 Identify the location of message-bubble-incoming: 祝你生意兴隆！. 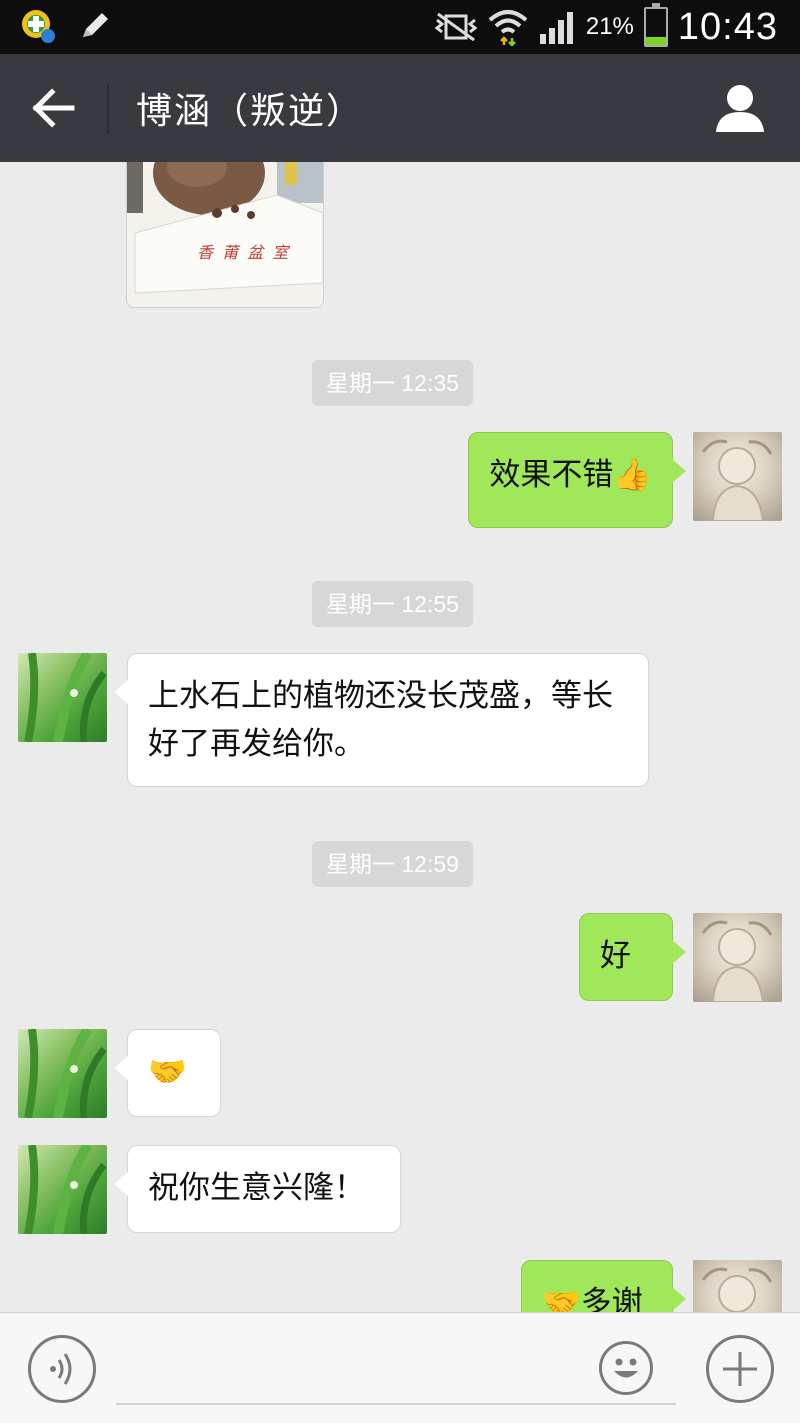
(257, 1189).